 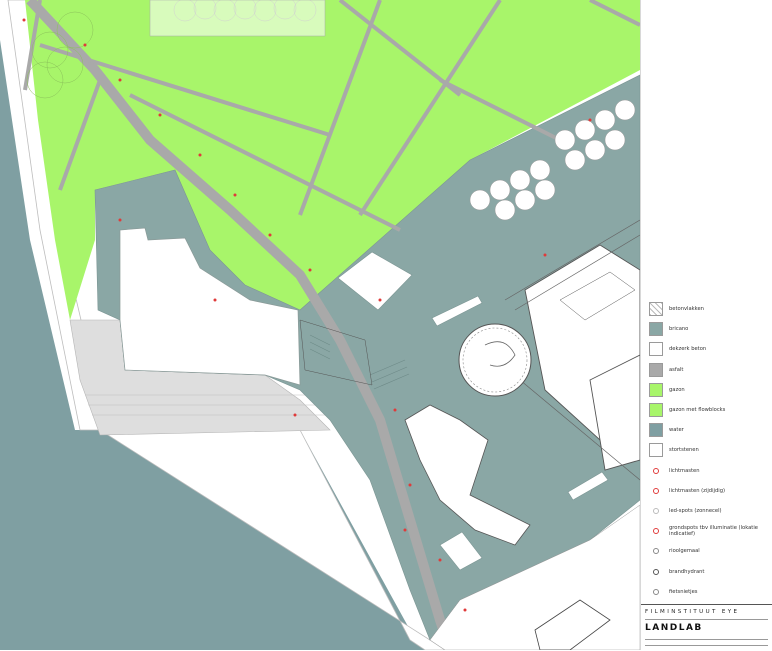 I want to click on legend-item-label: gazon met flowblocks, so click(x=697, y=410).